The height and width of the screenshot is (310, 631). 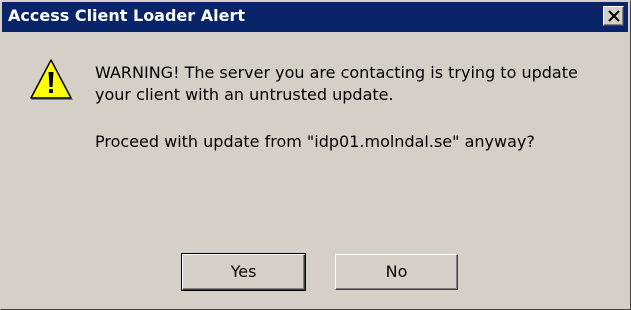 What do you see at coordinates (244, 94) in the screenshot?
I see `warning-message-line-2: your client with an untrusted update.` at bounding box center [244, 94].